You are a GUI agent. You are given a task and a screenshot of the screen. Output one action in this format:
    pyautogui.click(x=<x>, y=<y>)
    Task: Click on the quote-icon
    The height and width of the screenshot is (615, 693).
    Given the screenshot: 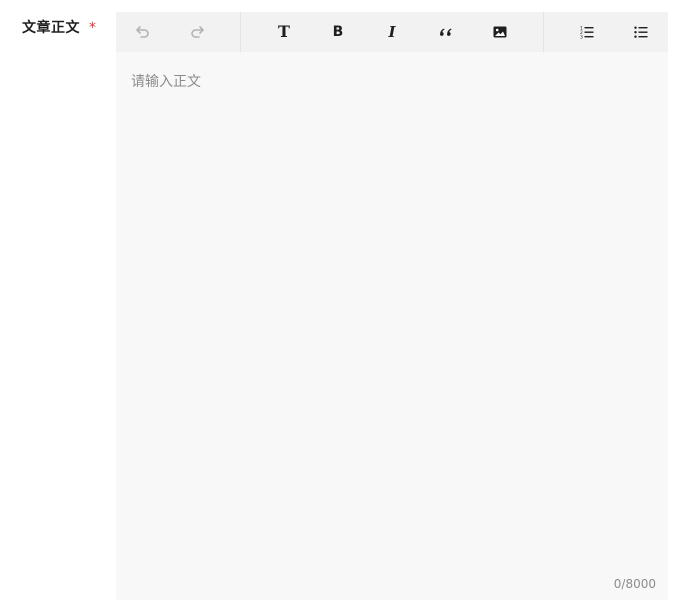 What is the action you would take?
    pyautogui.click(x=446, y=32)
    